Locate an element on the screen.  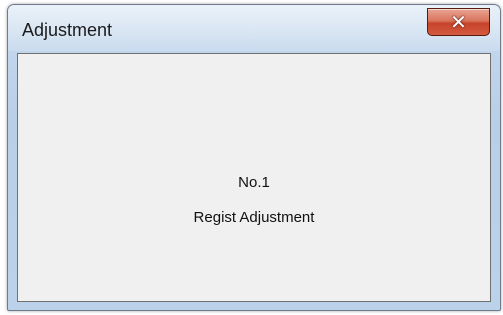
close-button: ✕ is located at coordinates (458, 22).